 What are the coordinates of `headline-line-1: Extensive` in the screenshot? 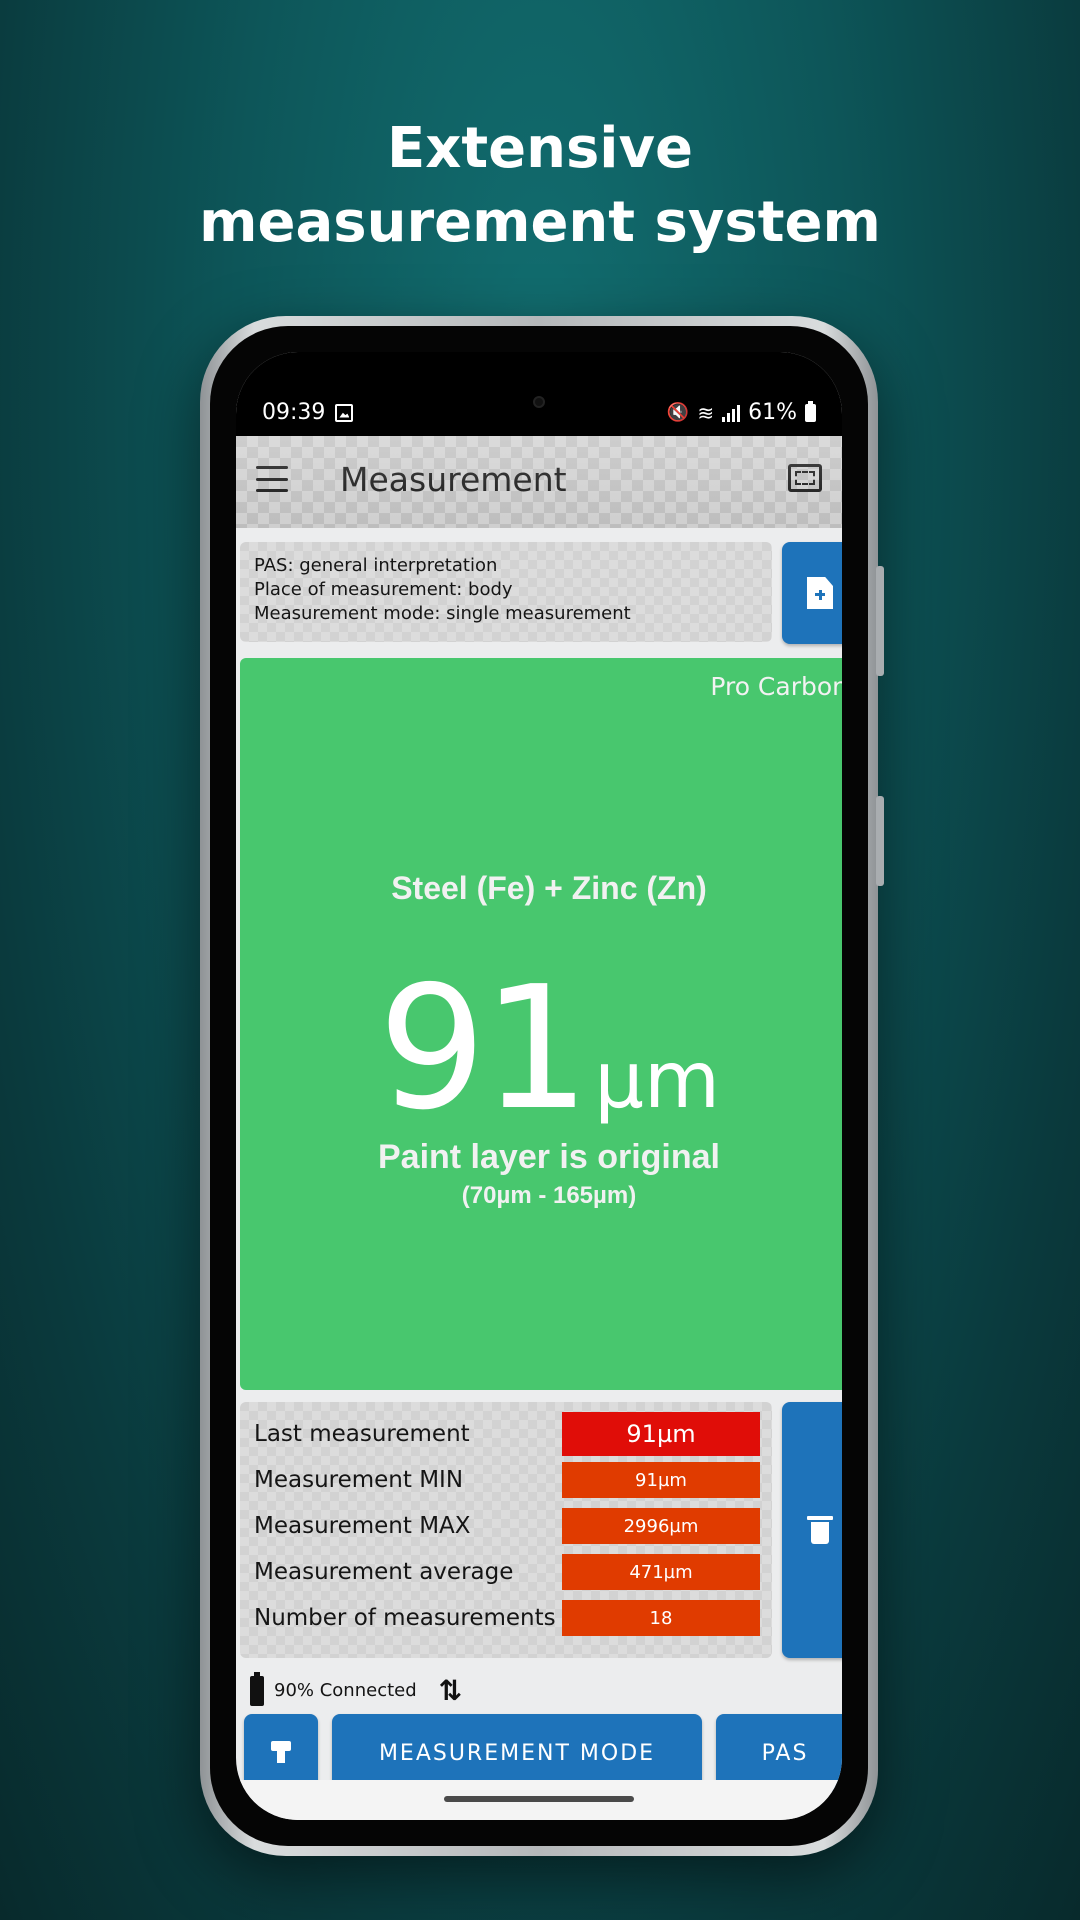 It's located at (539, 148).